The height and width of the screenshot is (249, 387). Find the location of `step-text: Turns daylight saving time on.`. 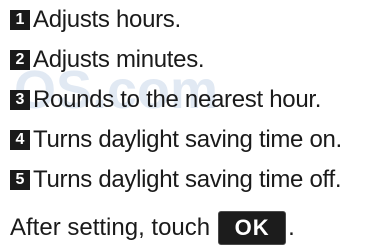

step-text: Turns daylight saving time on. is located at coordinates (187, 139).